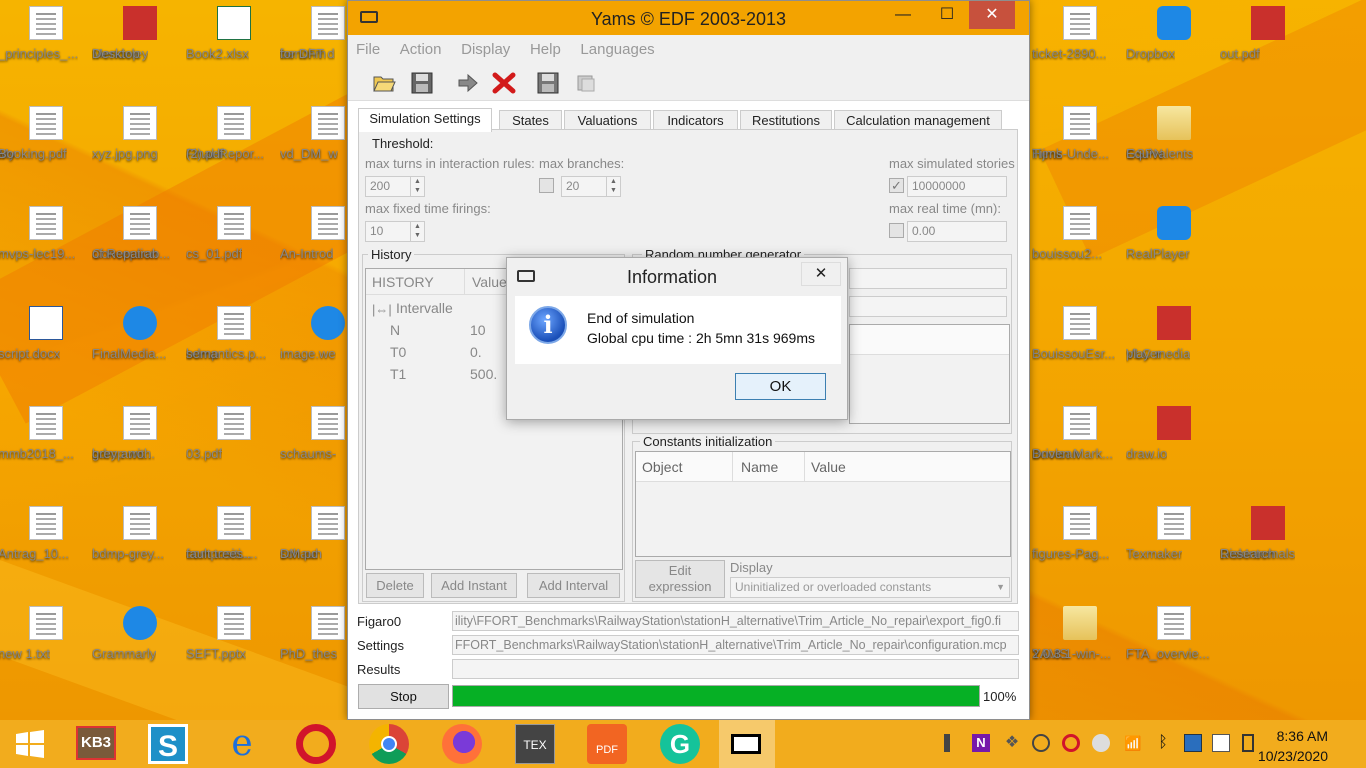 The width and height of the screenshot is (1366, 768). What do you see at coordinates (591, 186) in the screenshot?
I see `max-branches-stepper: 20 ▲ ▼` at bounding box center [591, 186].